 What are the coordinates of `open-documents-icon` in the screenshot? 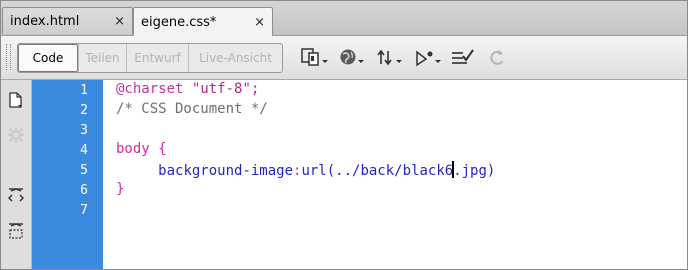 It's located at (16, 101).